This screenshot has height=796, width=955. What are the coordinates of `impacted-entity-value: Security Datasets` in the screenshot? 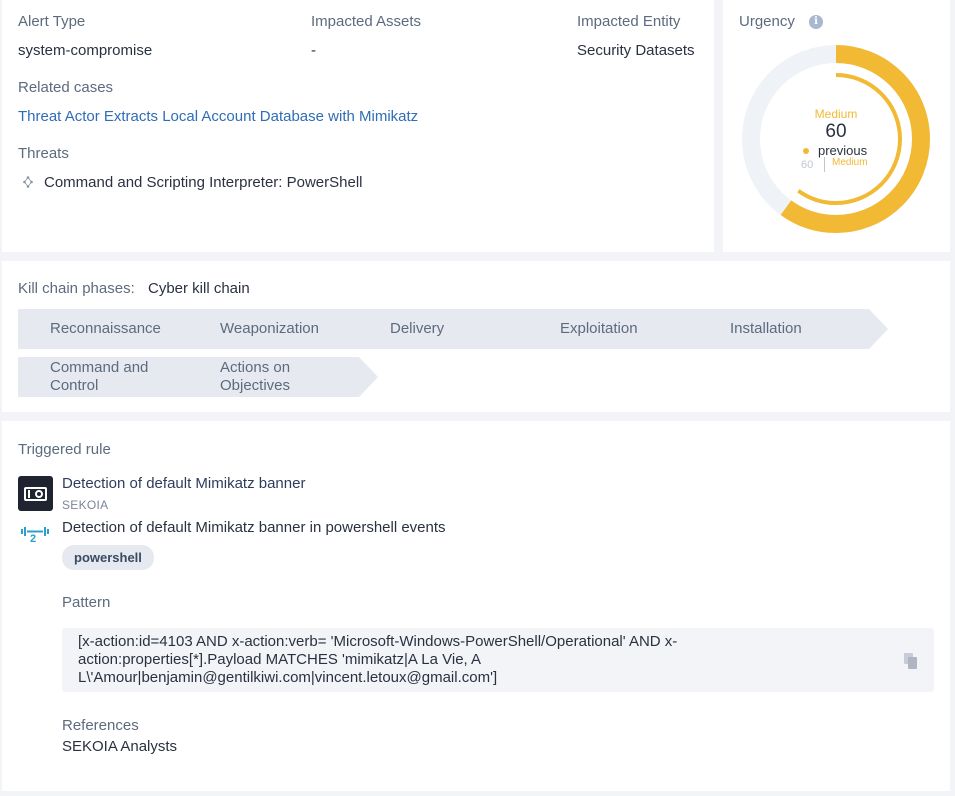 It's located at (636, 50).